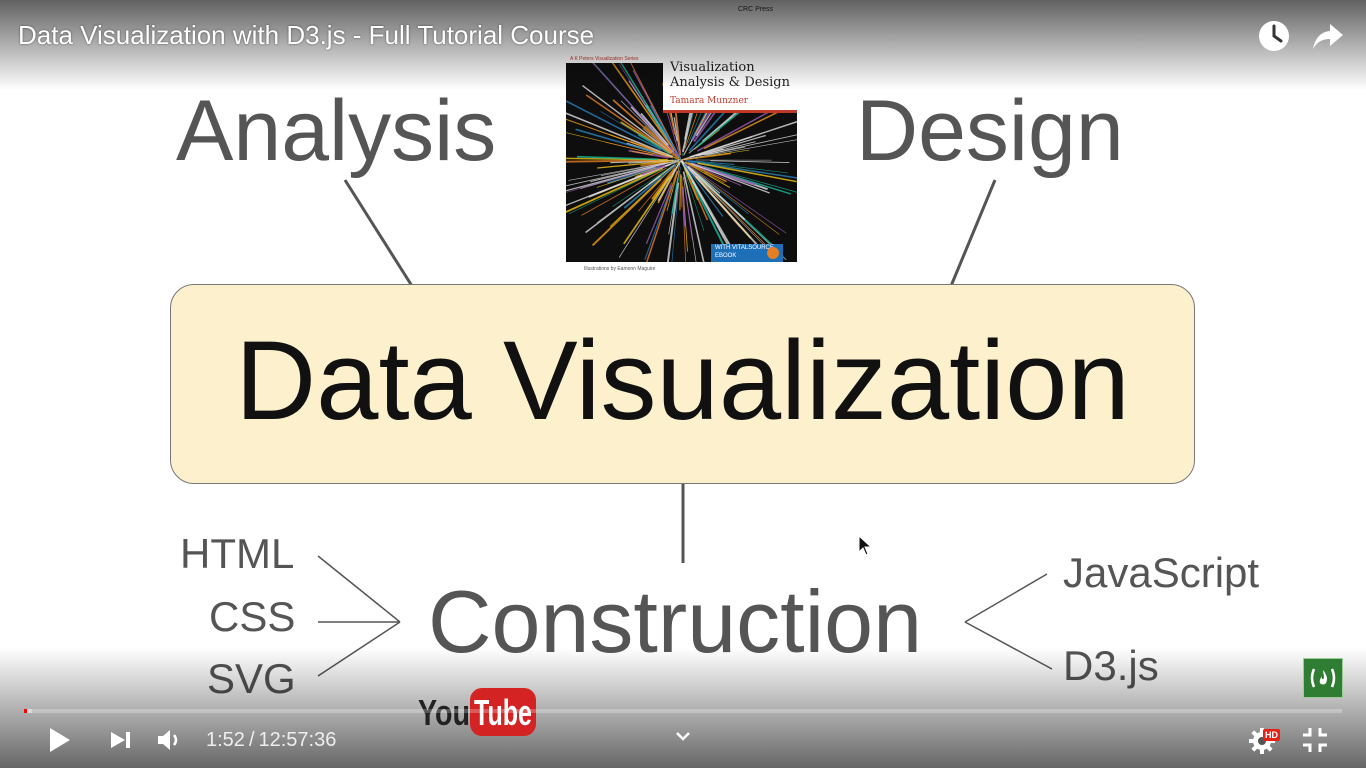 The width and height of the screenshot is (1366, 768). I want to click on book-title-line1: Visualization, so click(712, 67).